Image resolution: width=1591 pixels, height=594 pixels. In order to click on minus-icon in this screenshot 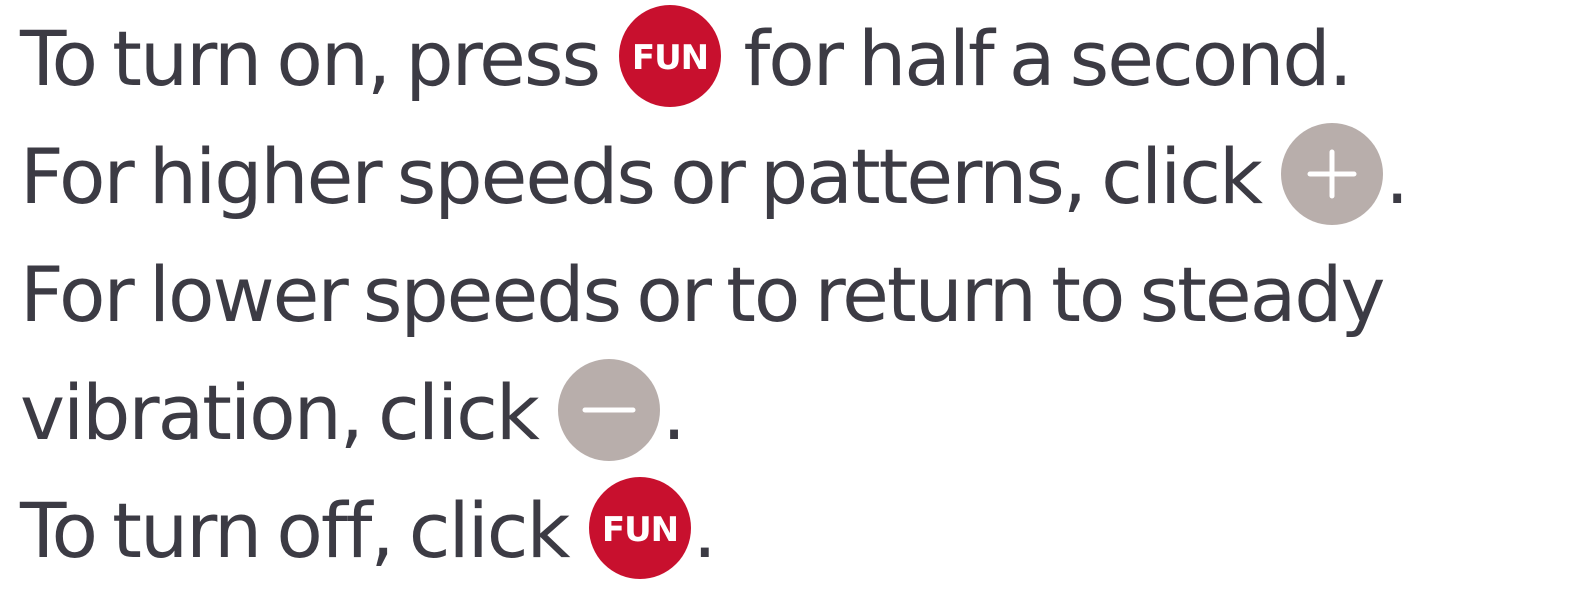, I will do `click(609, 410)`.